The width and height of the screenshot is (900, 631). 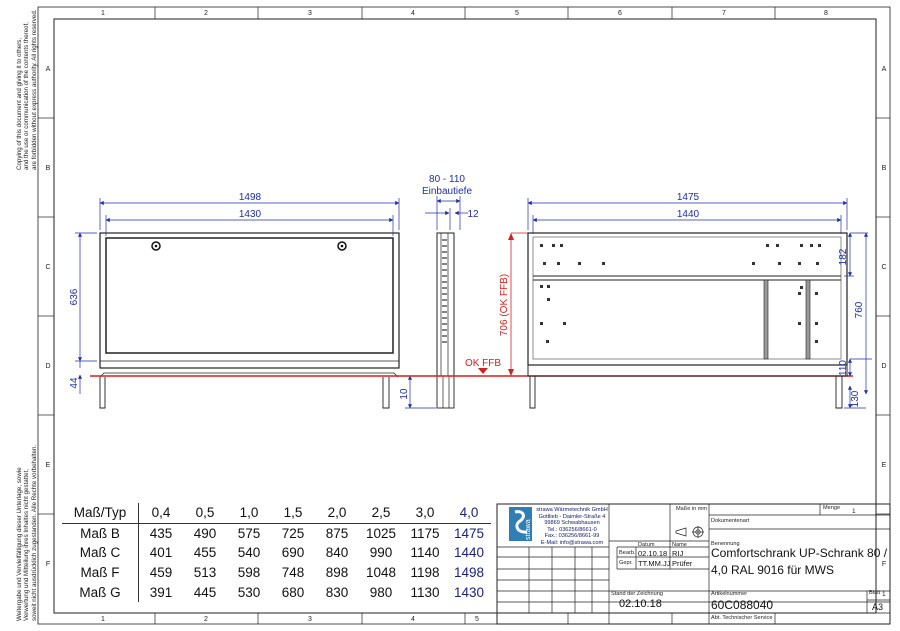 I want to click on table-cell: 725, so click(x=293, y=533).